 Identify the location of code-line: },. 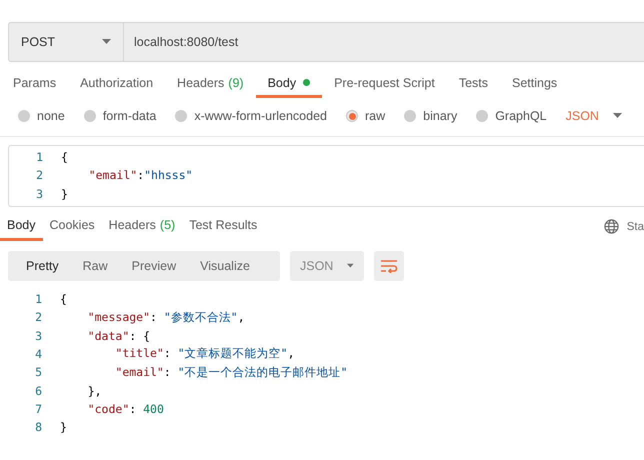
(94, 391).